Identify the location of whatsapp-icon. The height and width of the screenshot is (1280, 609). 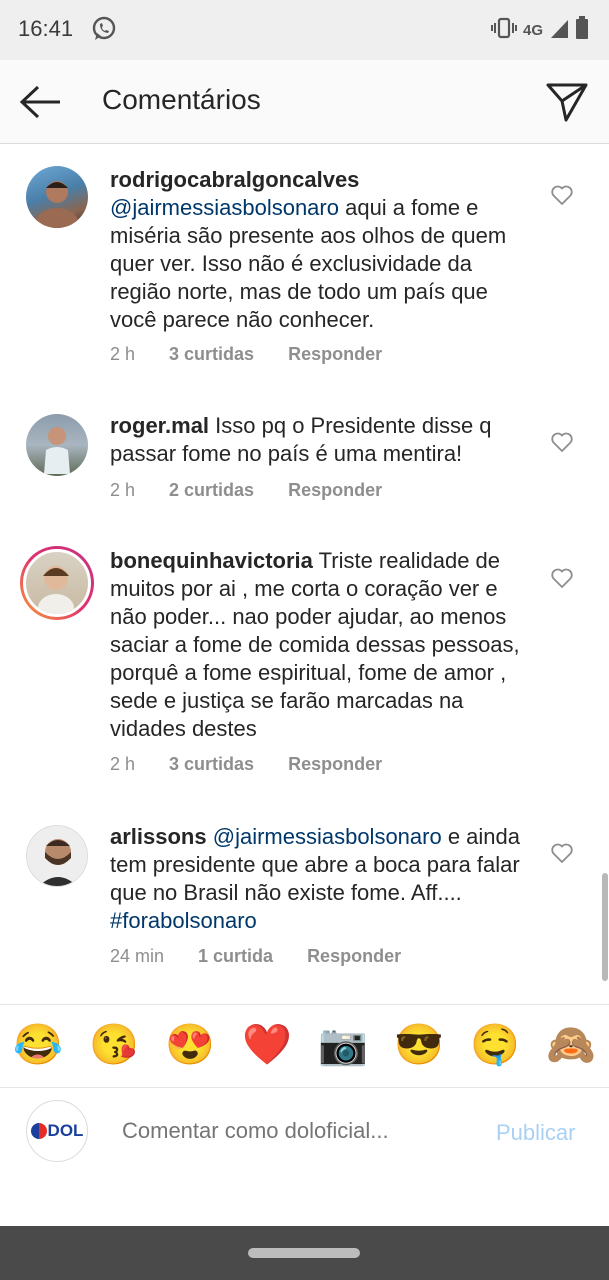
(104, 29).